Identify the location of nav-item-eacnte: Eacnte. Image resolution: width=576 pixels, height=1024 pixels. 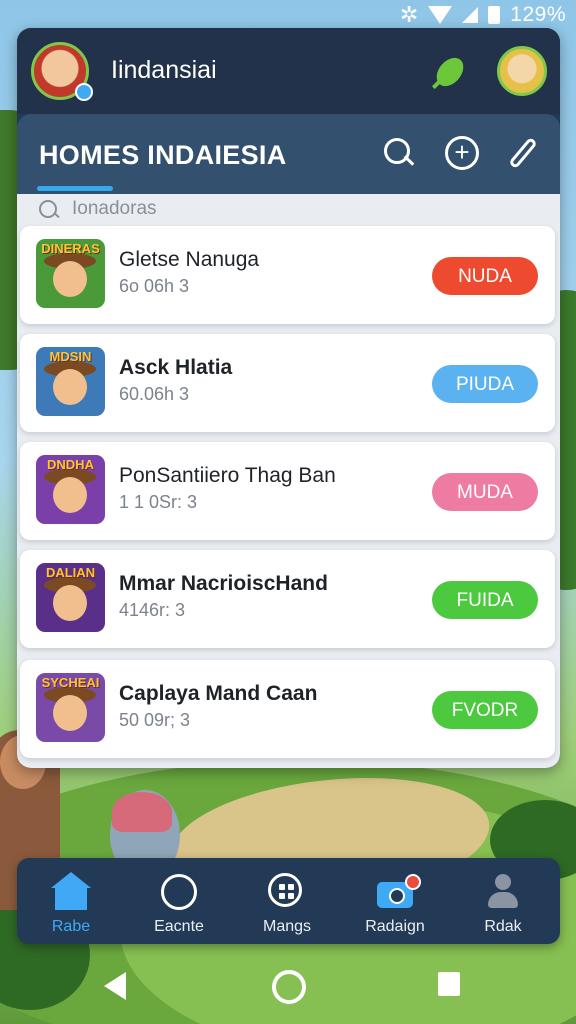
(179, 901).